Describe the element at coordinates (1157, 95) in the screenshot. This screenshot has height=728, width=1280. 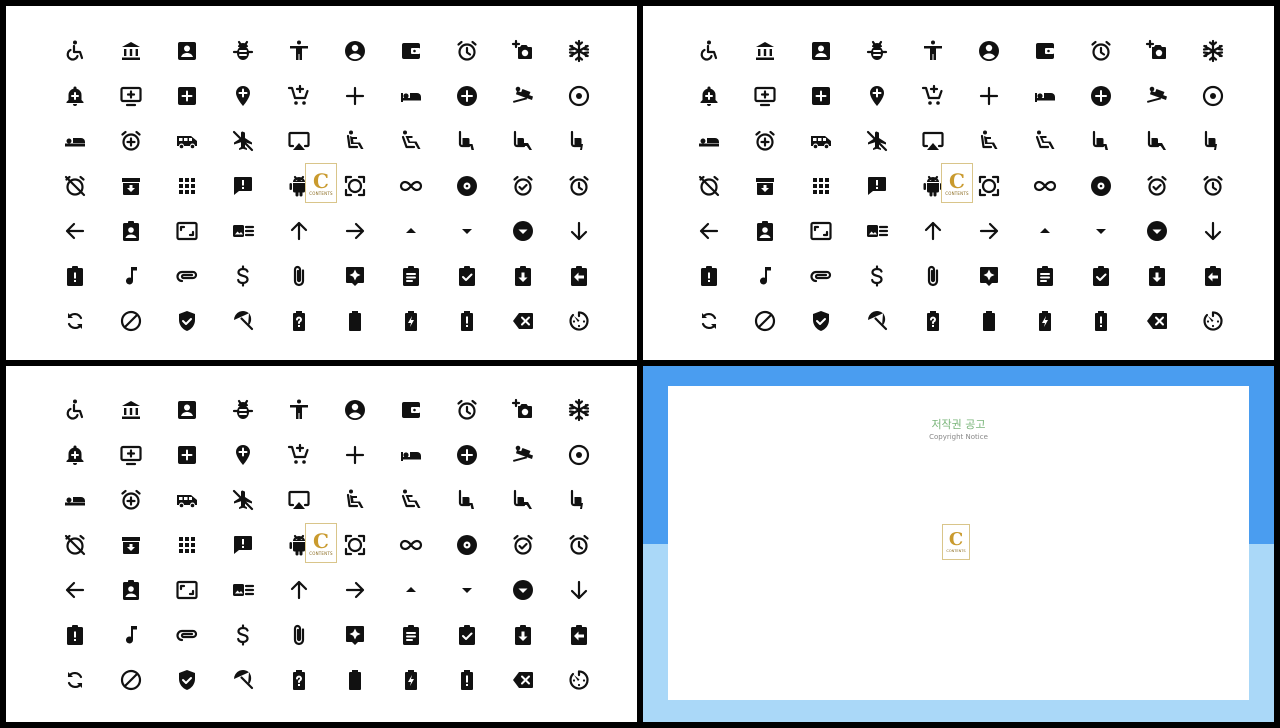
I see `airline-seat-flat-angled-icon` at that location.